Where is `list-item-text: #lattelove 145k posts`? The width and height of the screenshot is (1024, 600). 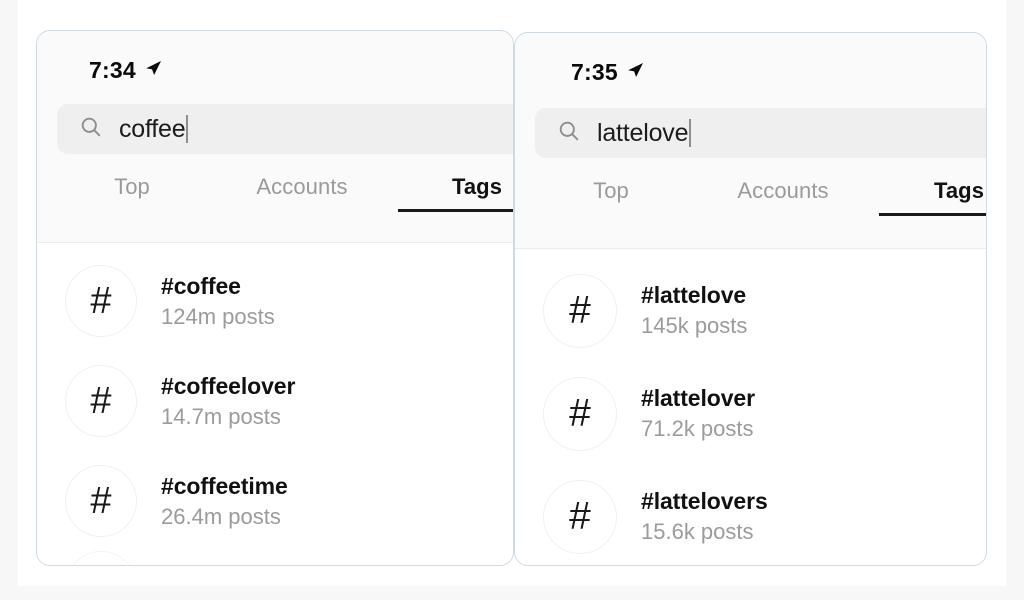
list-item-text: #lattelove 145k posts is located at coordinates (694, 310).